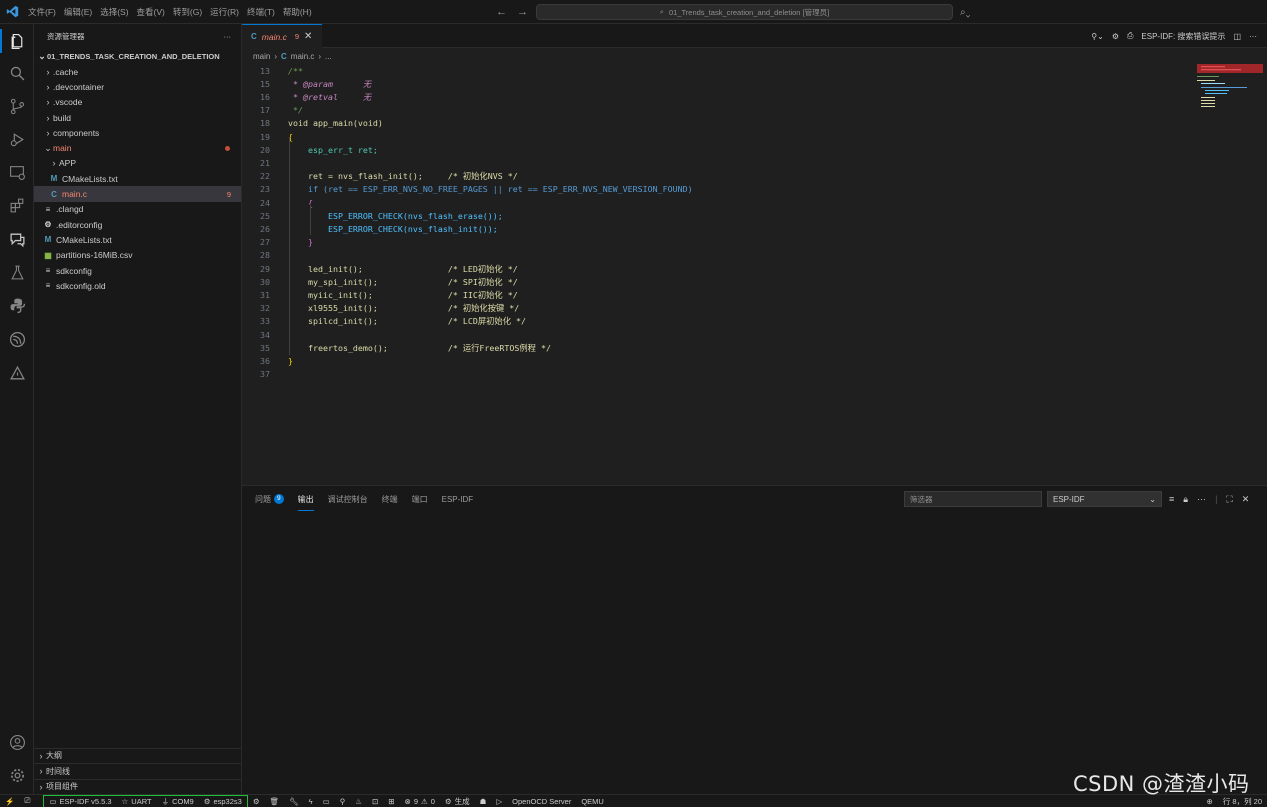  I want to click on output-channel-select: ESP-IDF ⌄, so click(1104, 499).